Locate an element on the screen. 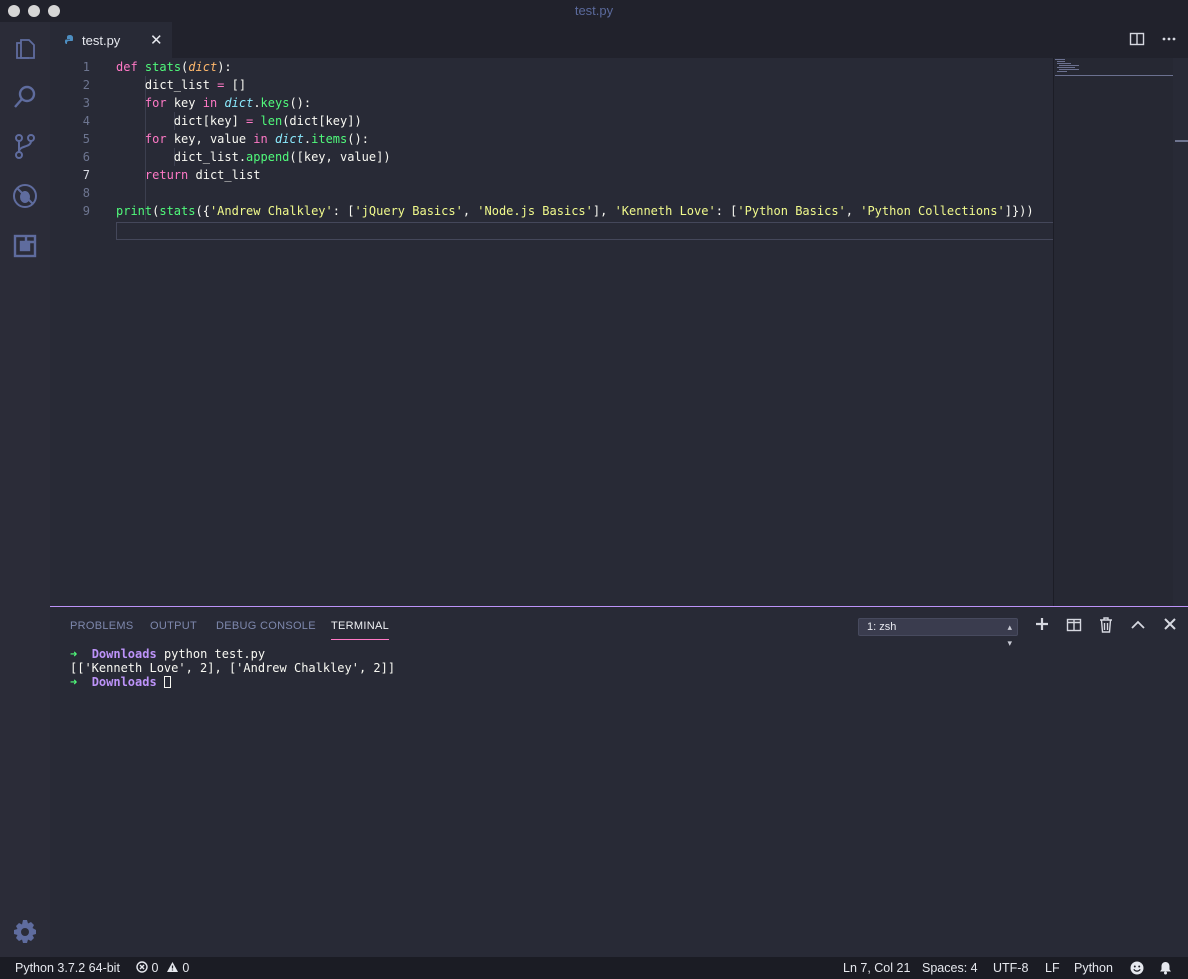 The width and height of the screenshot is (1188, 979). error-count: 0 is located at coordinates (155, 968).